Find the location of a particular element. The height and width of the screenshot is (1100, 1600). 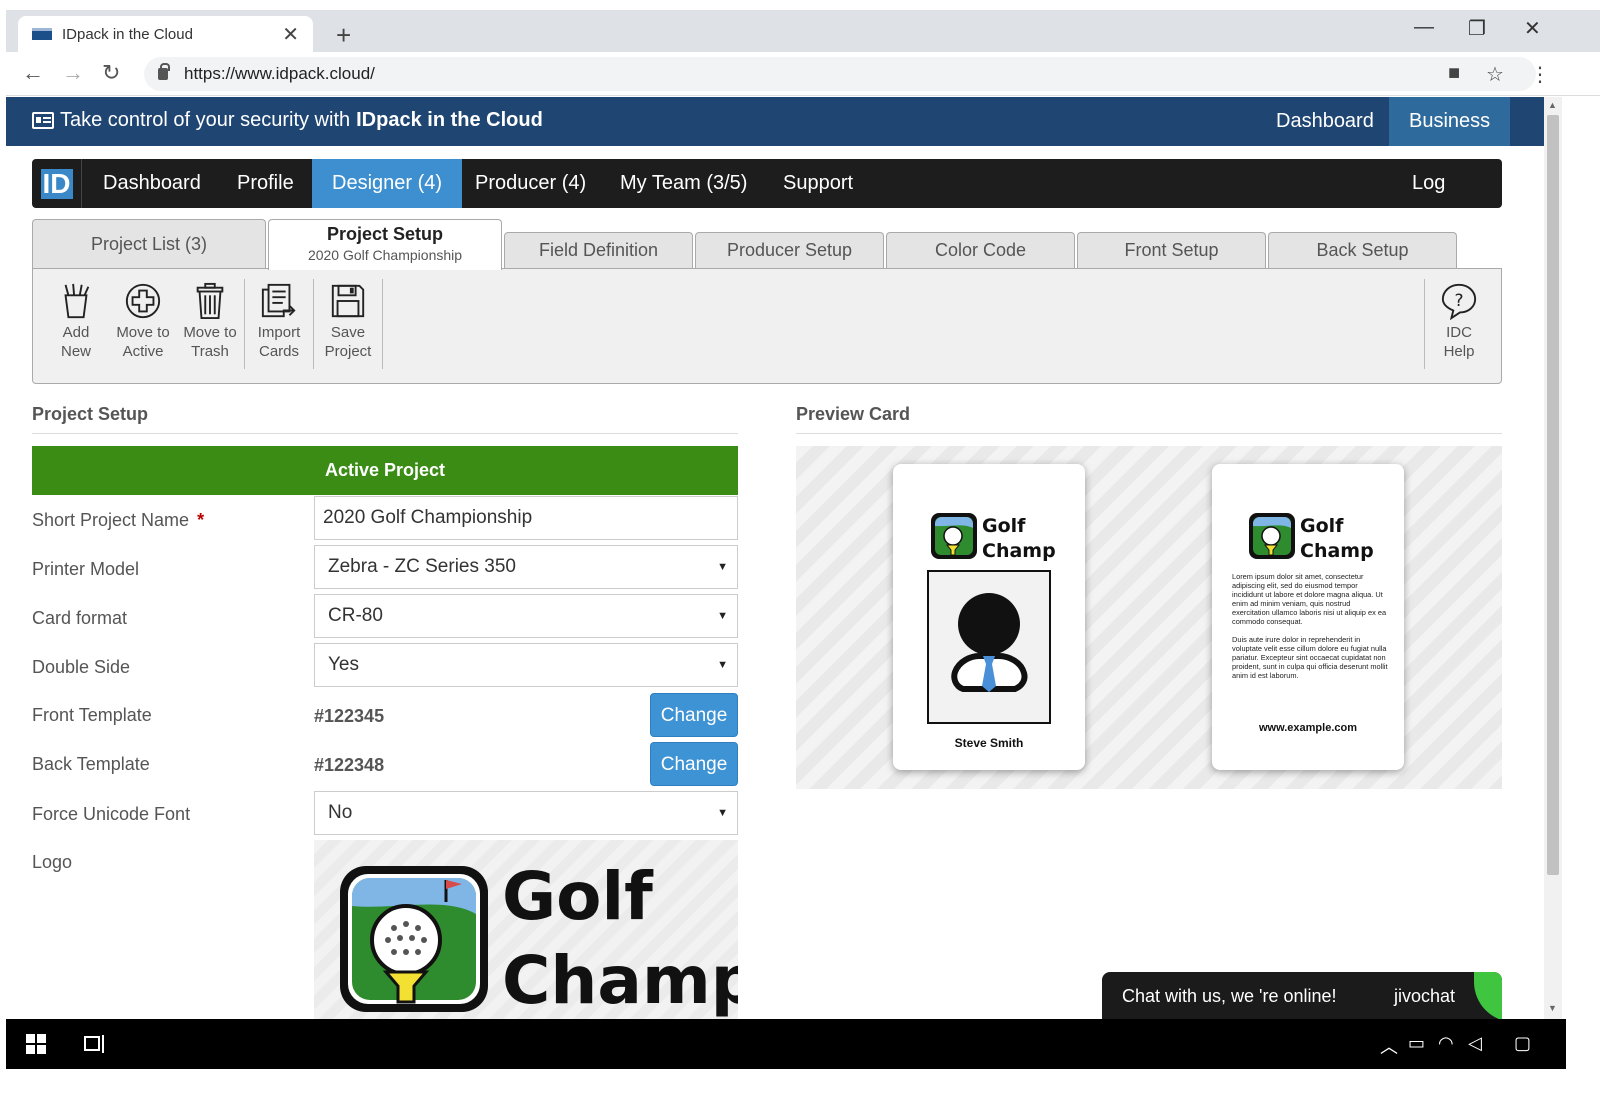

back-template-value: #122348 is located at coordinates (349, 765).